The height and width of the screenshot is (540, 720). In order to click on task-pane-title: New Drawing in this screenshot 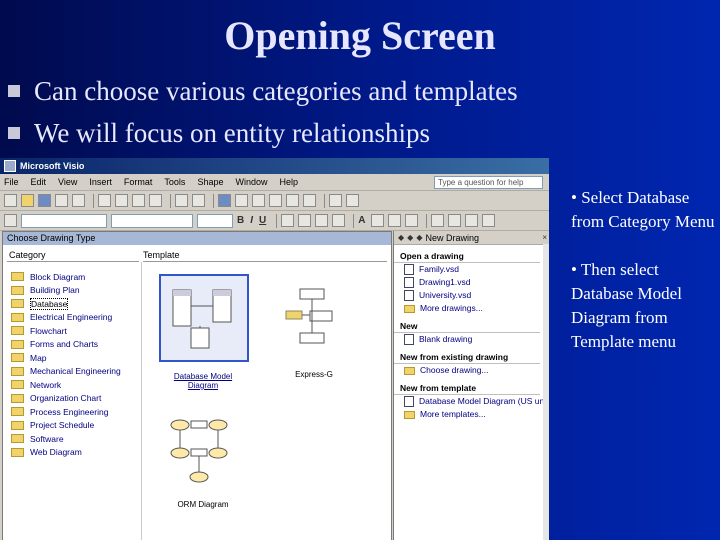, I will do `click(452, 237)`.